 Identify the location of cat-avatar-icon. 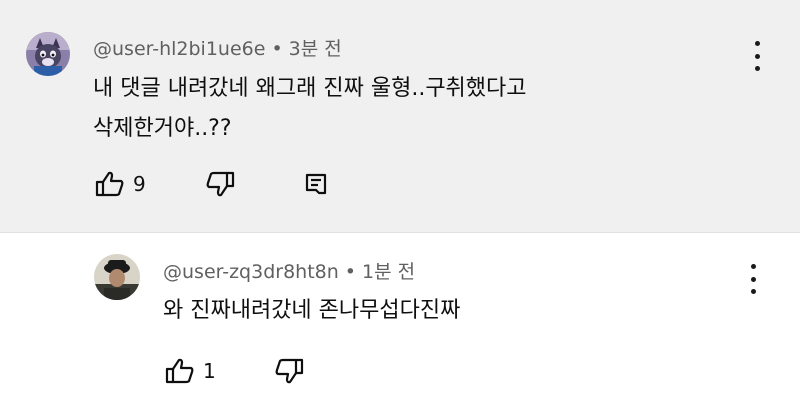
(48, 54).